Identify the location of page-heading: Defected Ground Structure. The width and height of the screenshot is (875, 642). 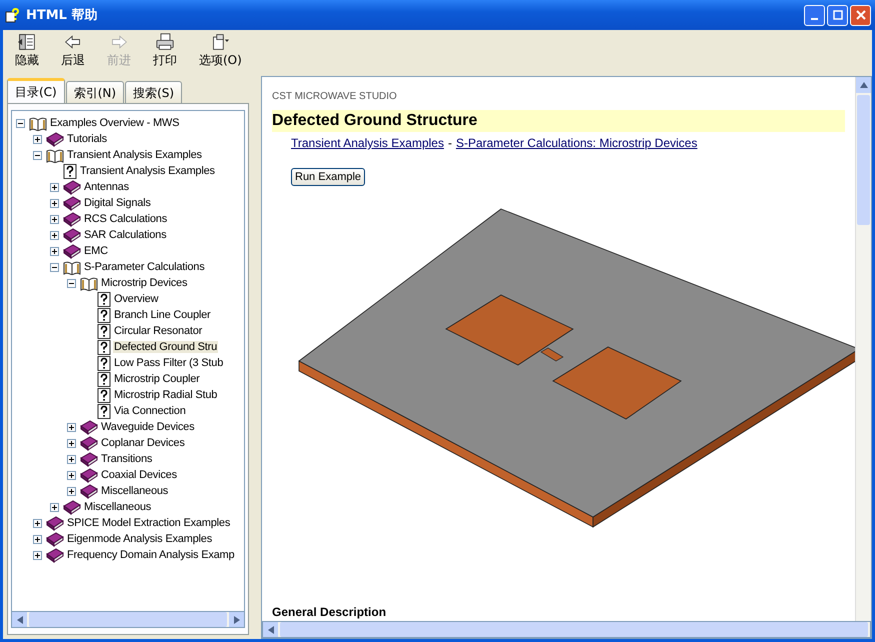
(558, 121).